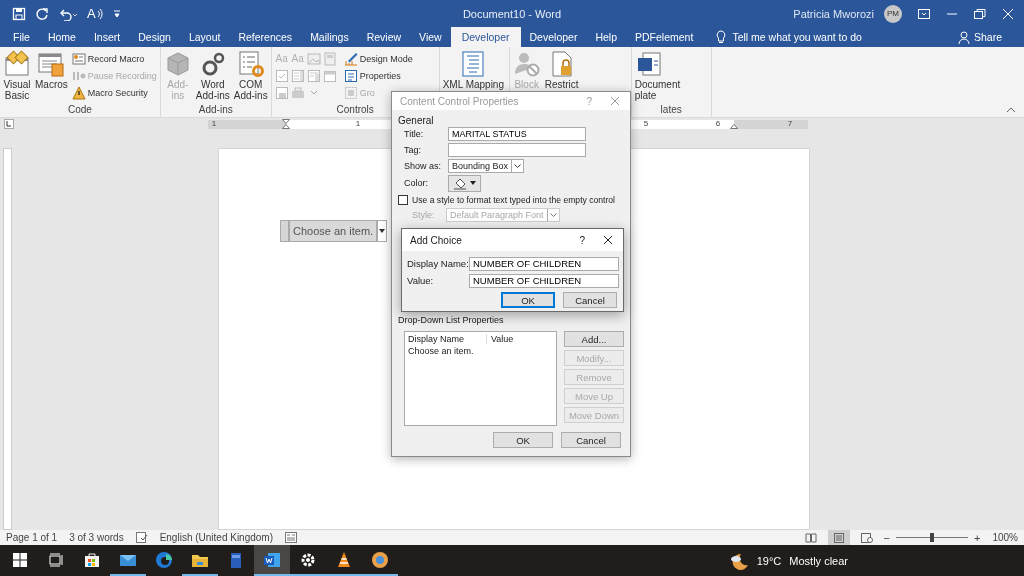 The image size is (1024, 576). I want to click on checkbox-label: Use a style to format text typed into the empty control, so click(513, 200).